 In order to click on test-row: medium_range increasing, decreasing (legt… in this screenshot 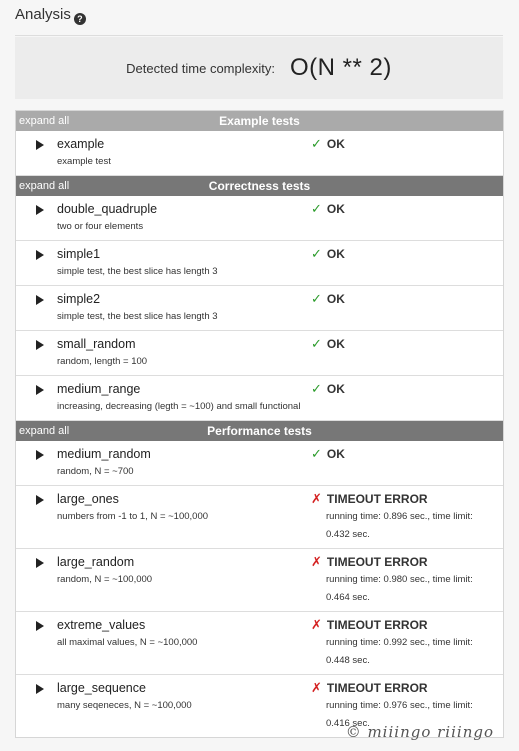, I will do `click(259, 398)`.